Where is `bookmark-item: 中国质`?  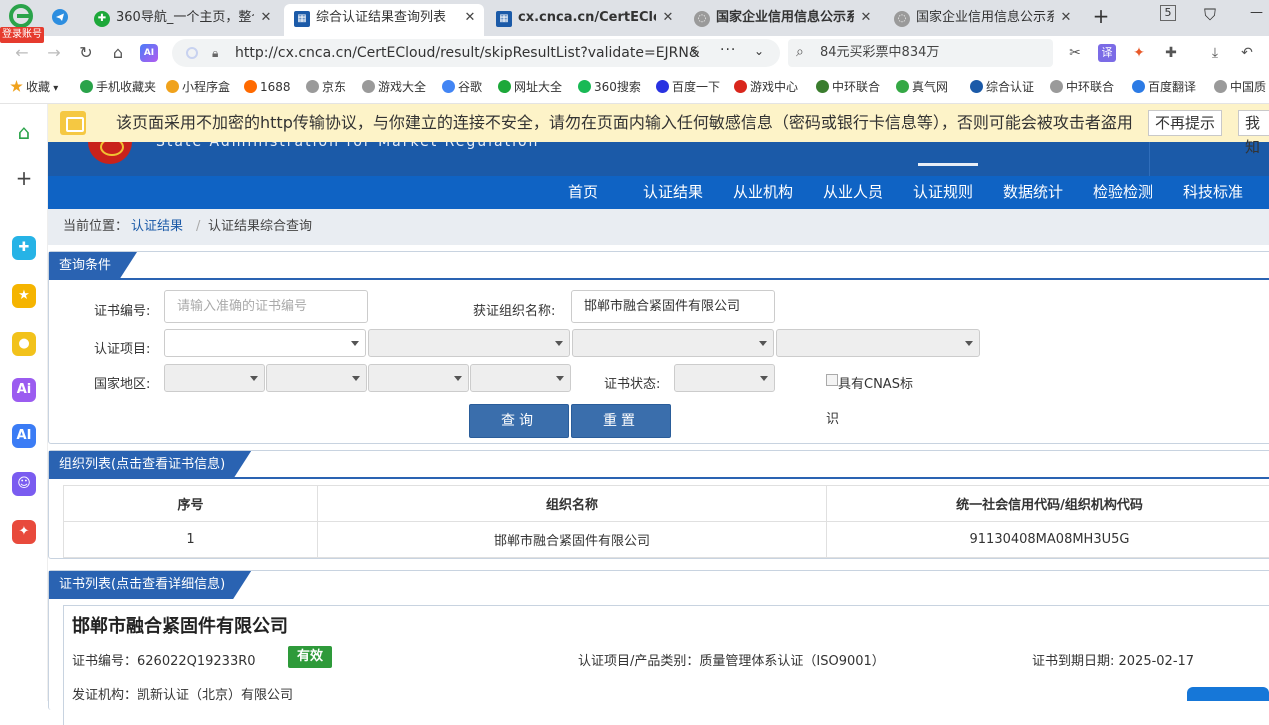
bookmark-item: 中国质 is located at coordinates (1240, 87).